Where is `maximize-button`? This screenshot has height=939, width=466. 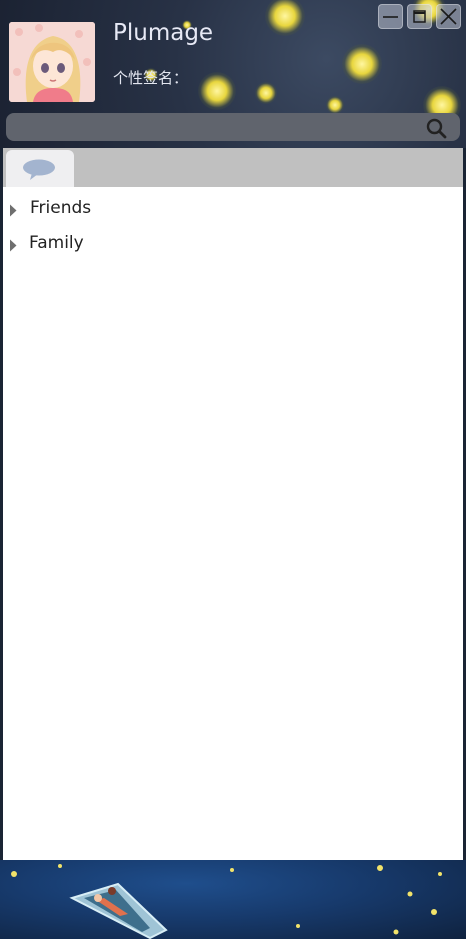
maximize-button is located at coordinates (419, 16).